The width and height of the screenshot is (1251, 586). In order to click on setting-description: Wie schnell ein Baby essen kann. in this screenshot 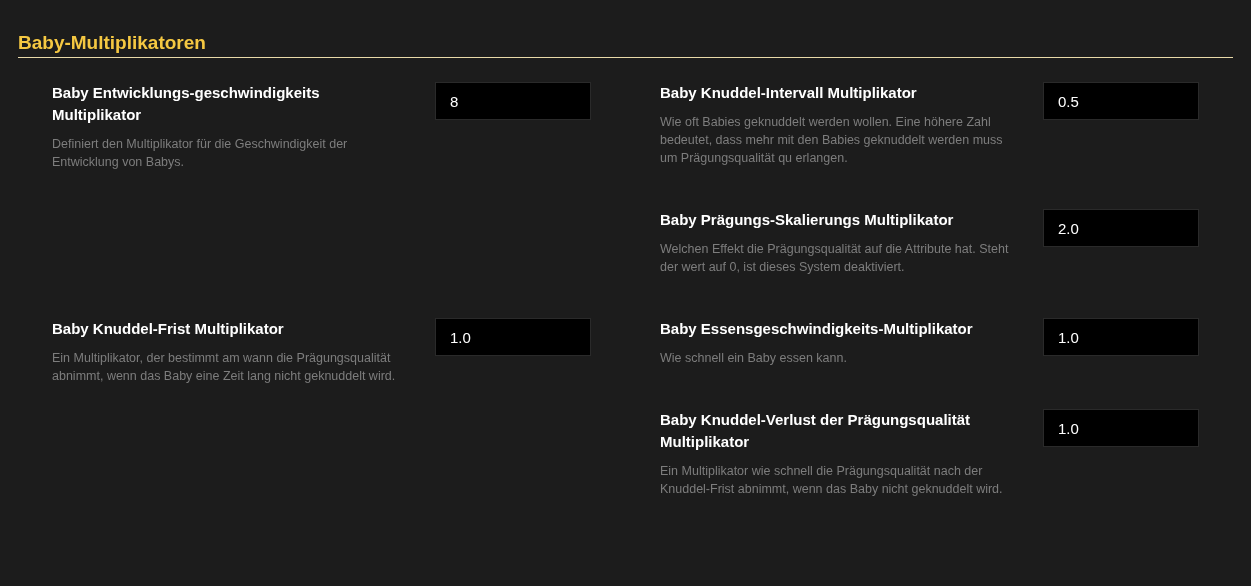, I will do `click(754, 358)`.